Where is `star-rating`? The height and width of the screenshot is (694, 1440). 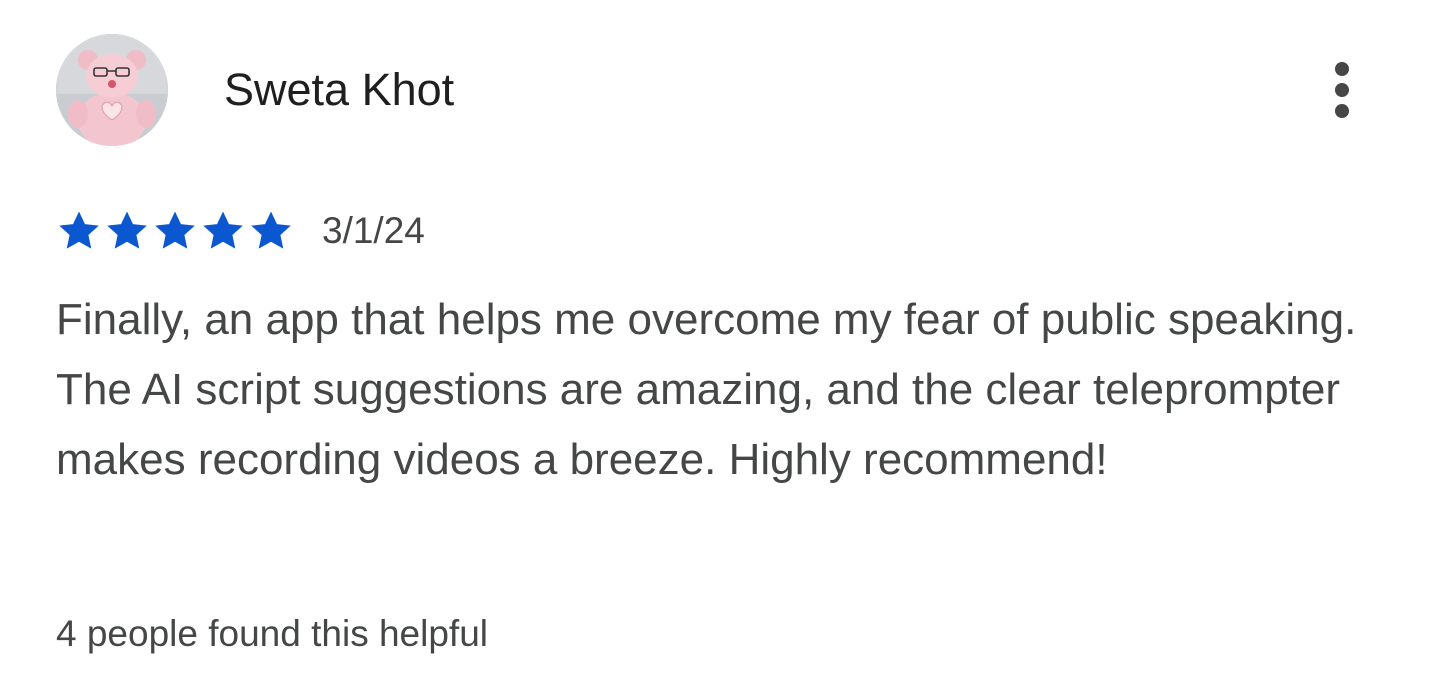 star-rating is located at coordinates (175, 231).